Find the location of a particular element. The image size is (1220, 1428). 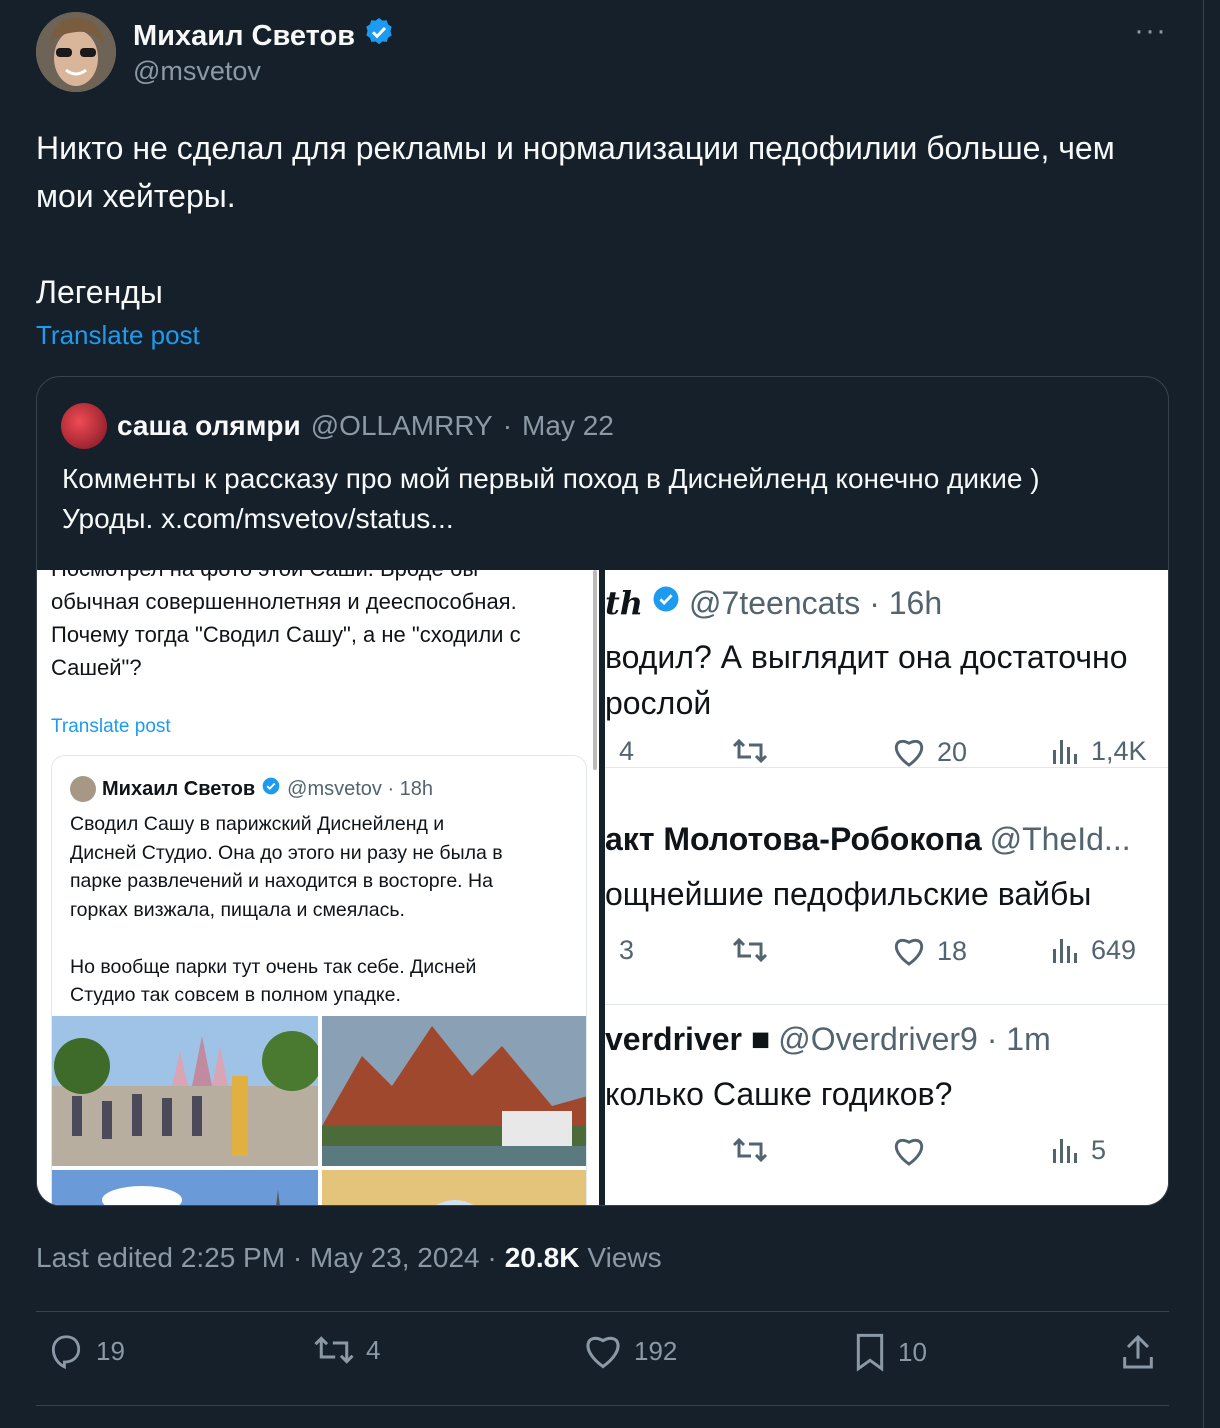

reply-actions: 4 20 1,4K is located at coordinates (886, 756).